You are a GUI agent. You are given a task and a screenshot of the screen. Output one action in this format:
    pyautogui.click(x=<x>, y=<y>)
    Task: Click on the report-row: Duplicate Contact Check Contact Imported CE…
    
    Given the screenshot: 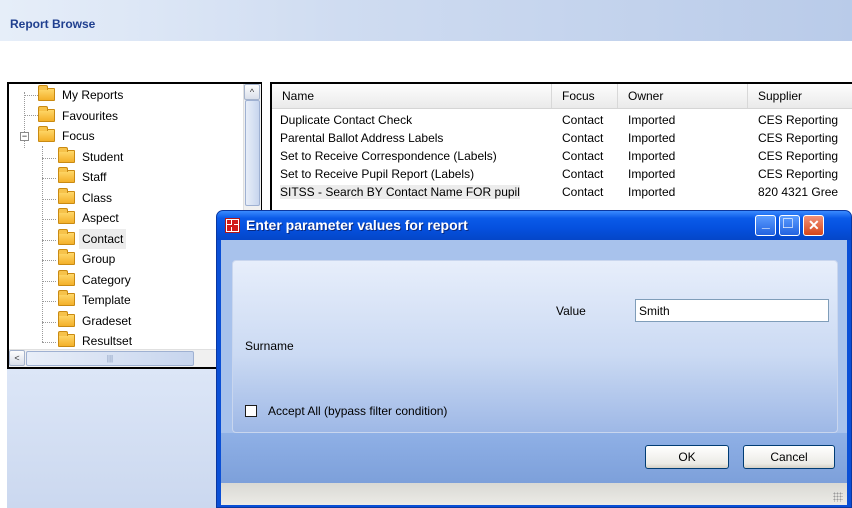 What is the action you would take?
    pyautogui.click(x=562, y=120)
    